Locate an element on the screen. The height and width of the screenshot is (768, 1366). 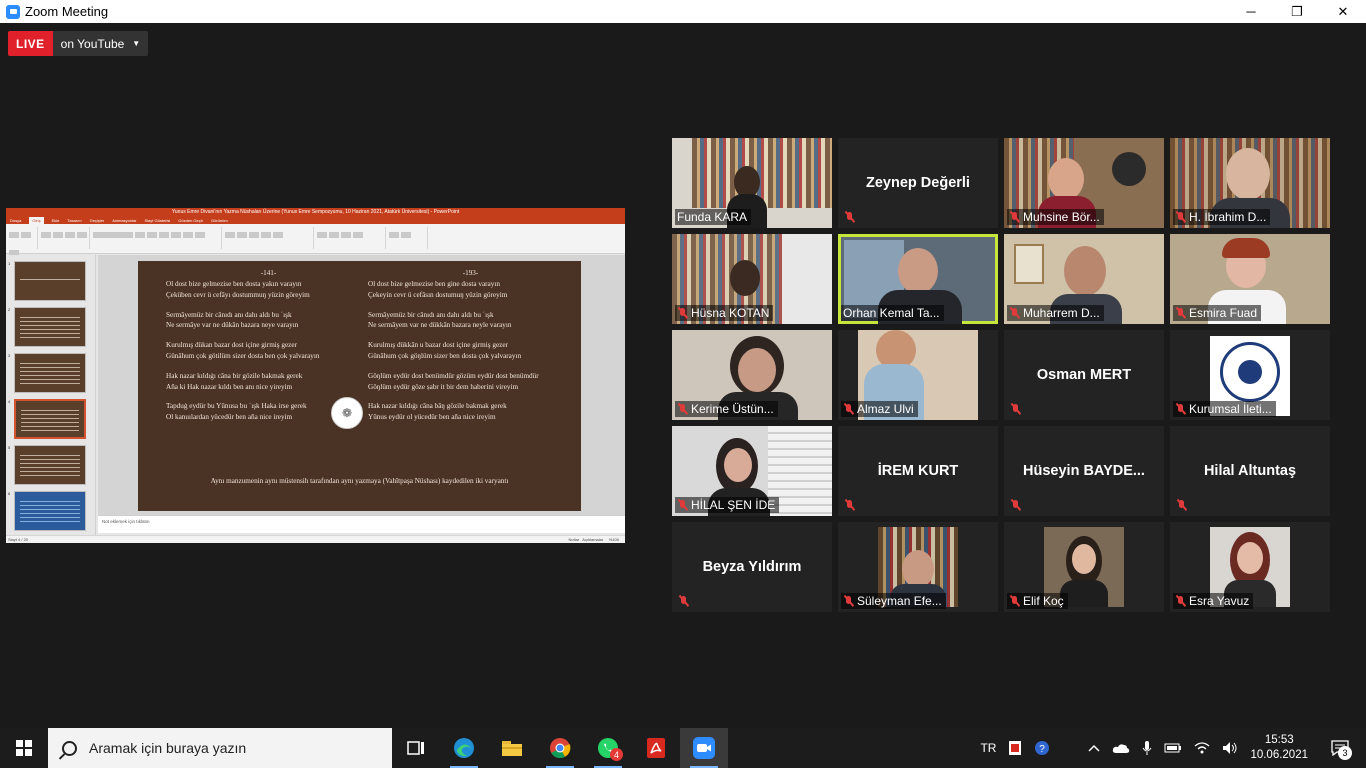
participant-tile: Zeynep Değerli is located at coordinates (918, 183).